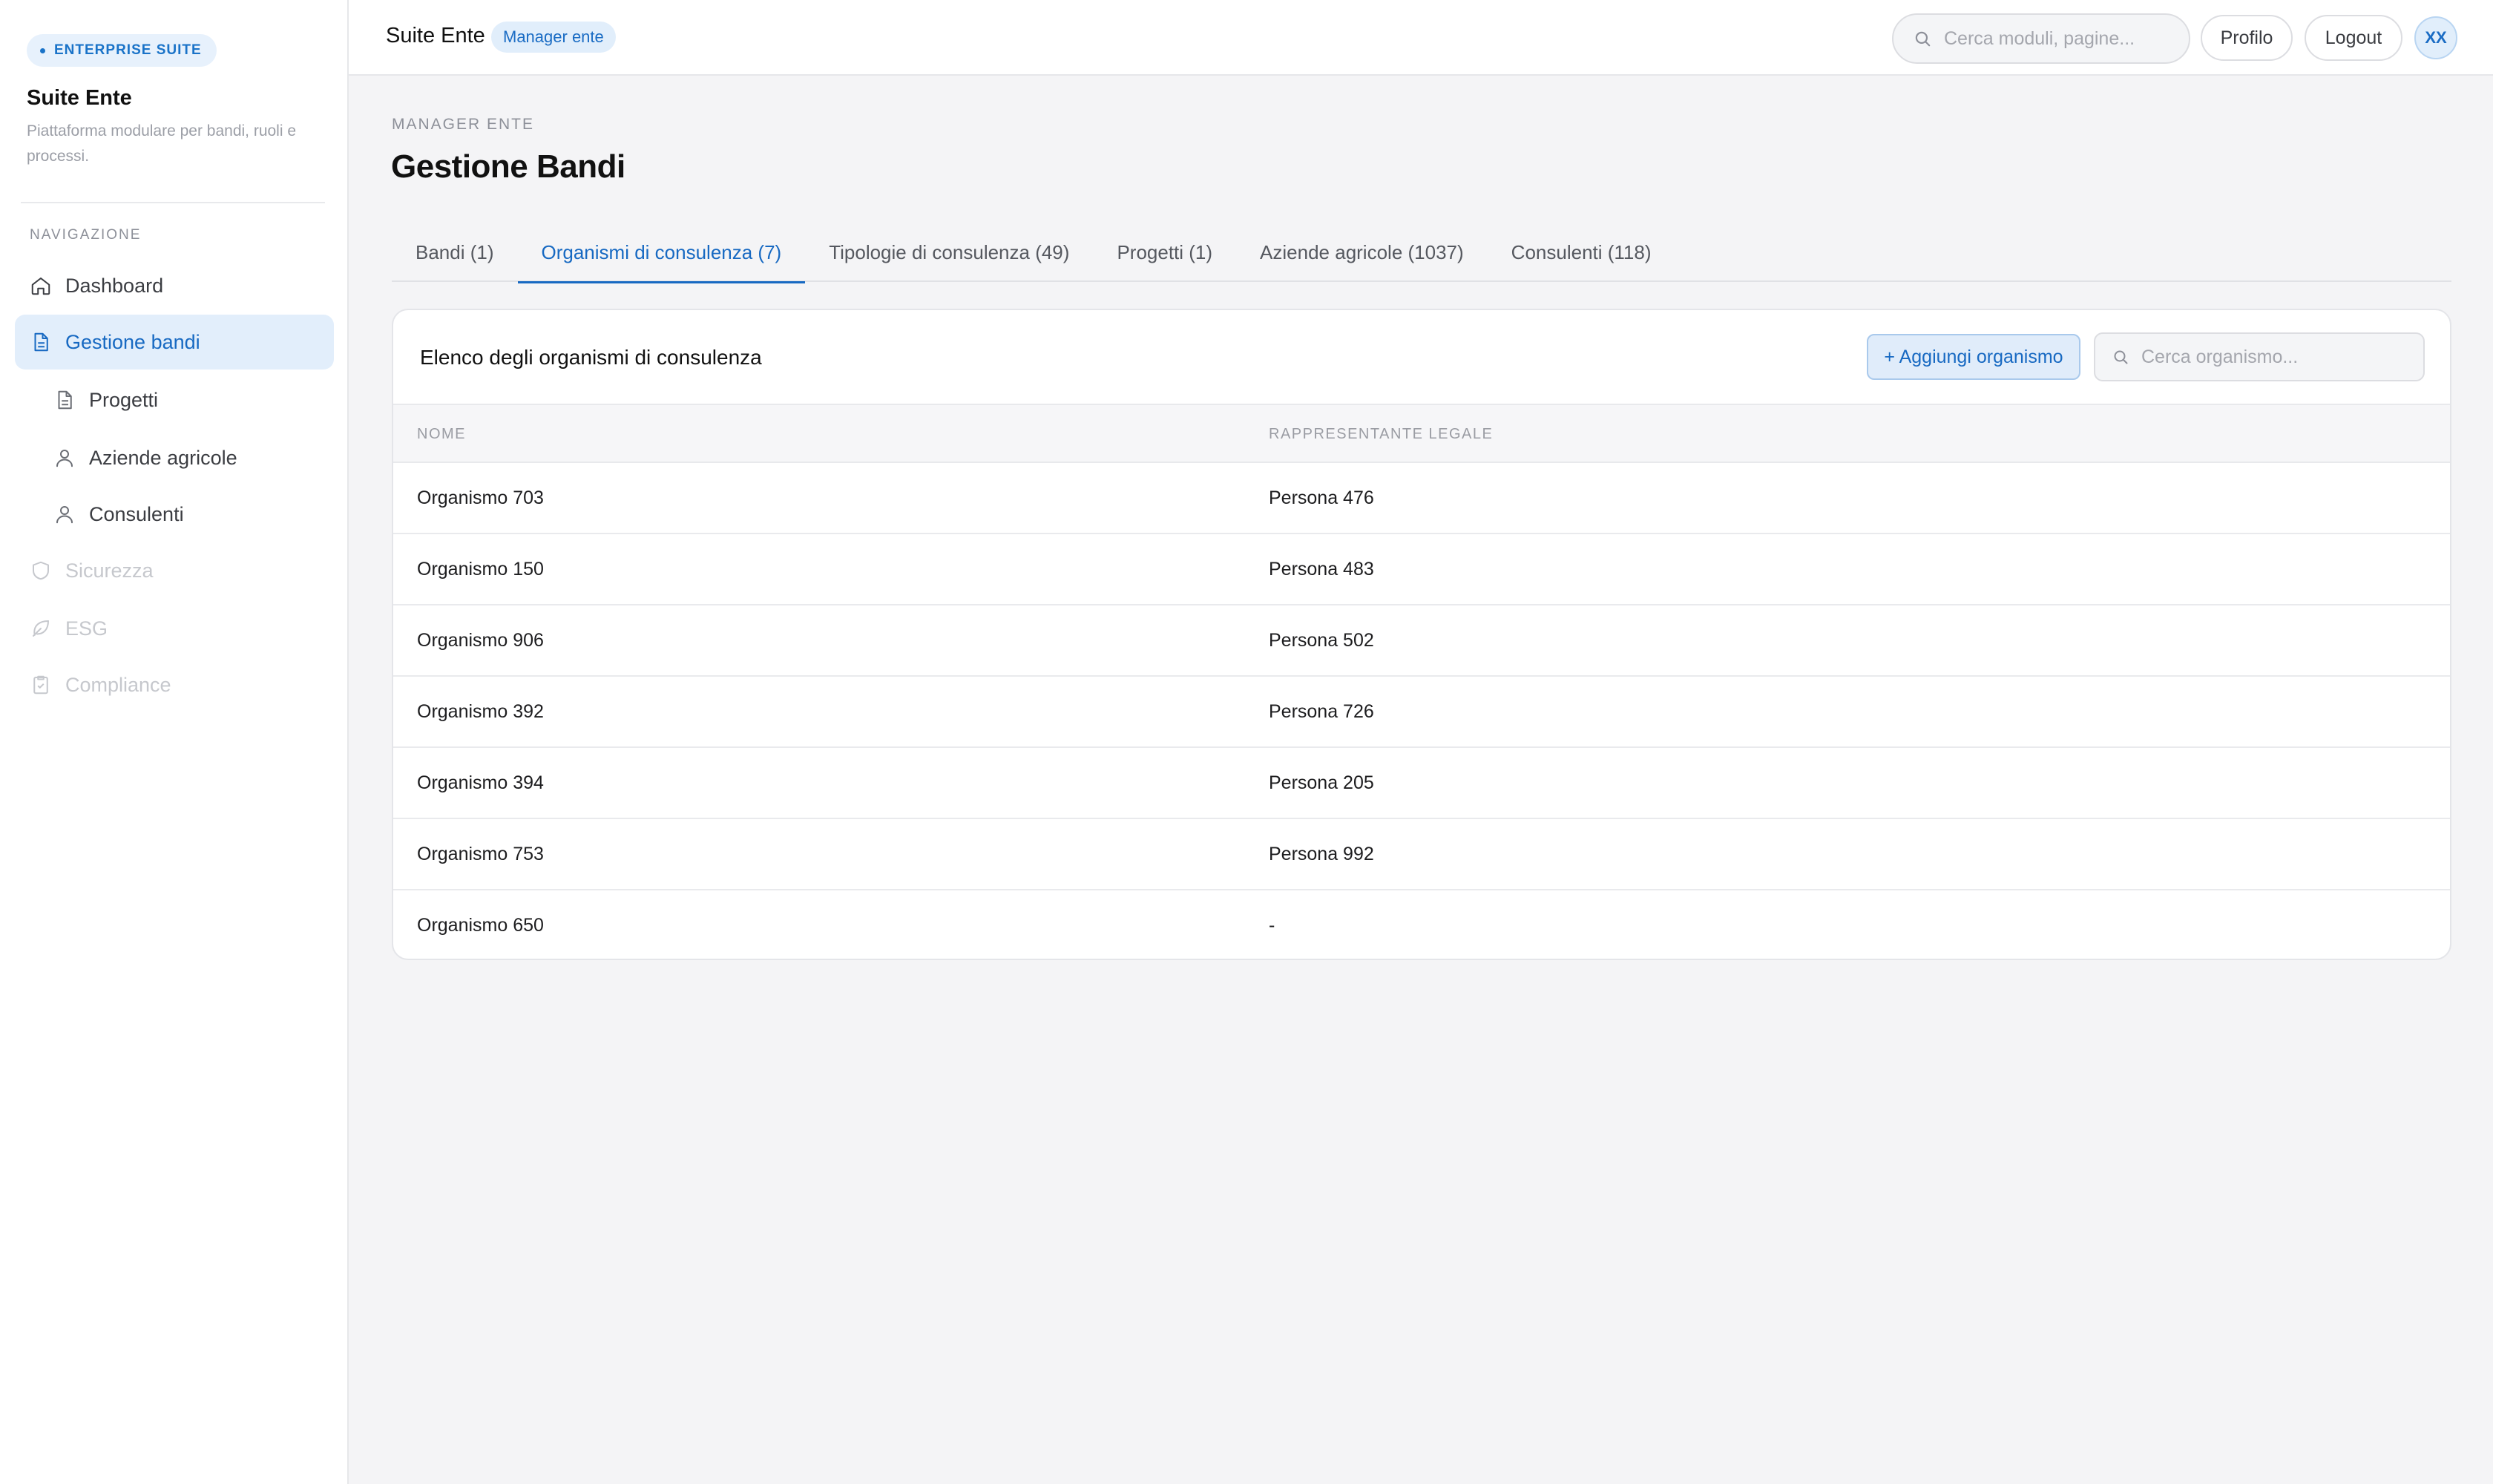 The width and height of the screenshot is (2493, 1484). Describe the element at coordinates (480, 782) in the screenshot. I see `cell-nome: Organismo 394` at that location.